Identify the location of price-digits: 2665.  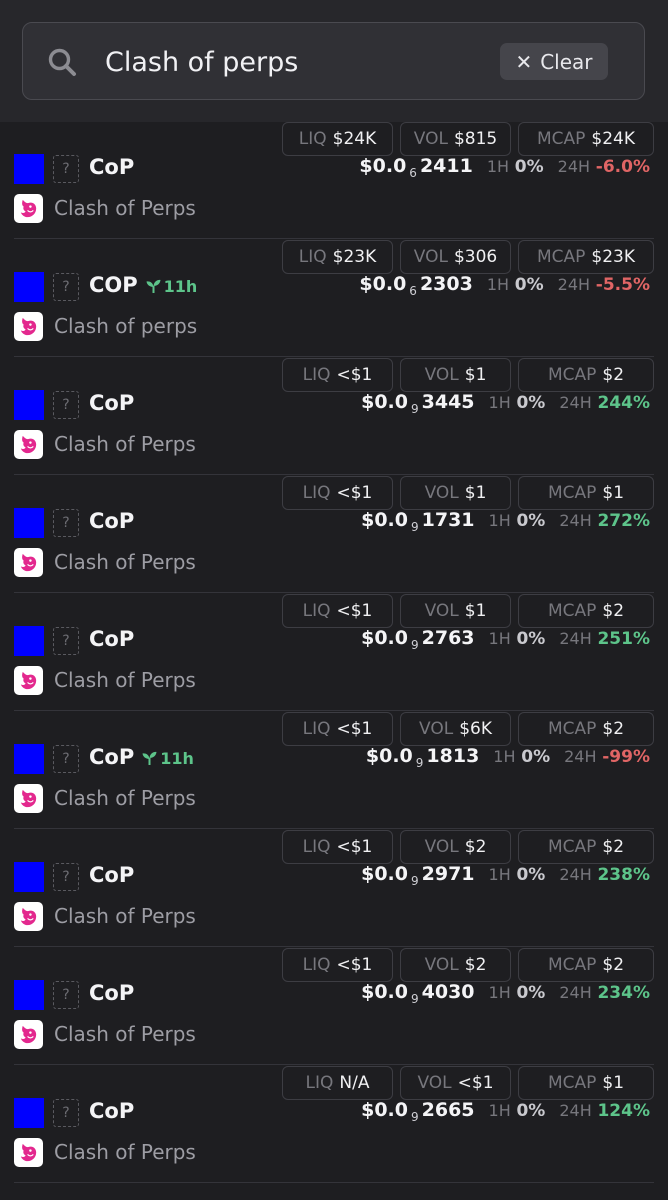
(448, 1110).